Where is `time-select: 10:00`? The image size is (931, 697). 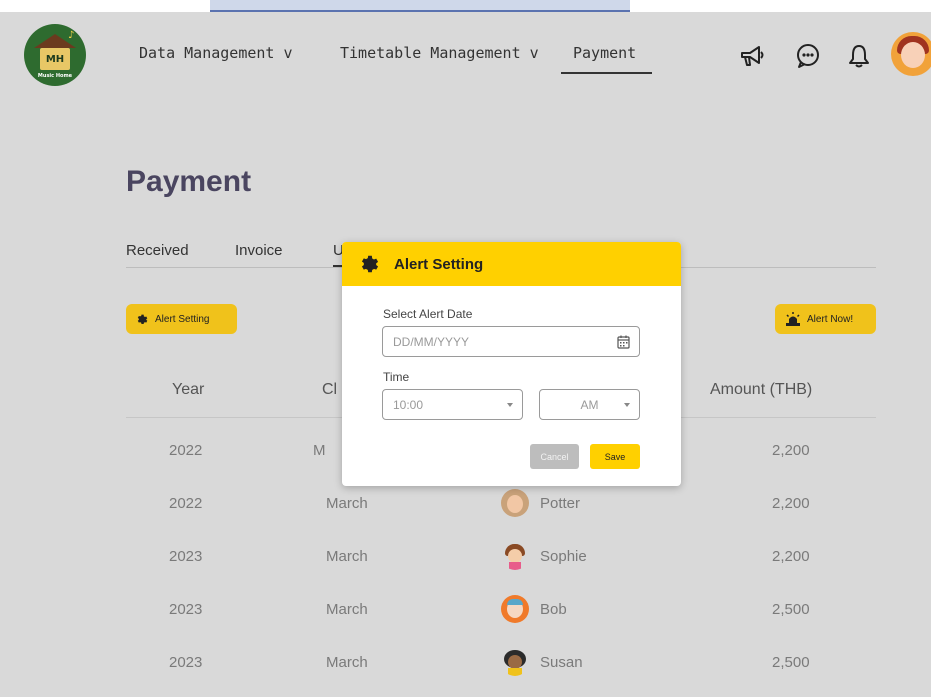
time-select: 10:00 is located at coordinates (452, 404).